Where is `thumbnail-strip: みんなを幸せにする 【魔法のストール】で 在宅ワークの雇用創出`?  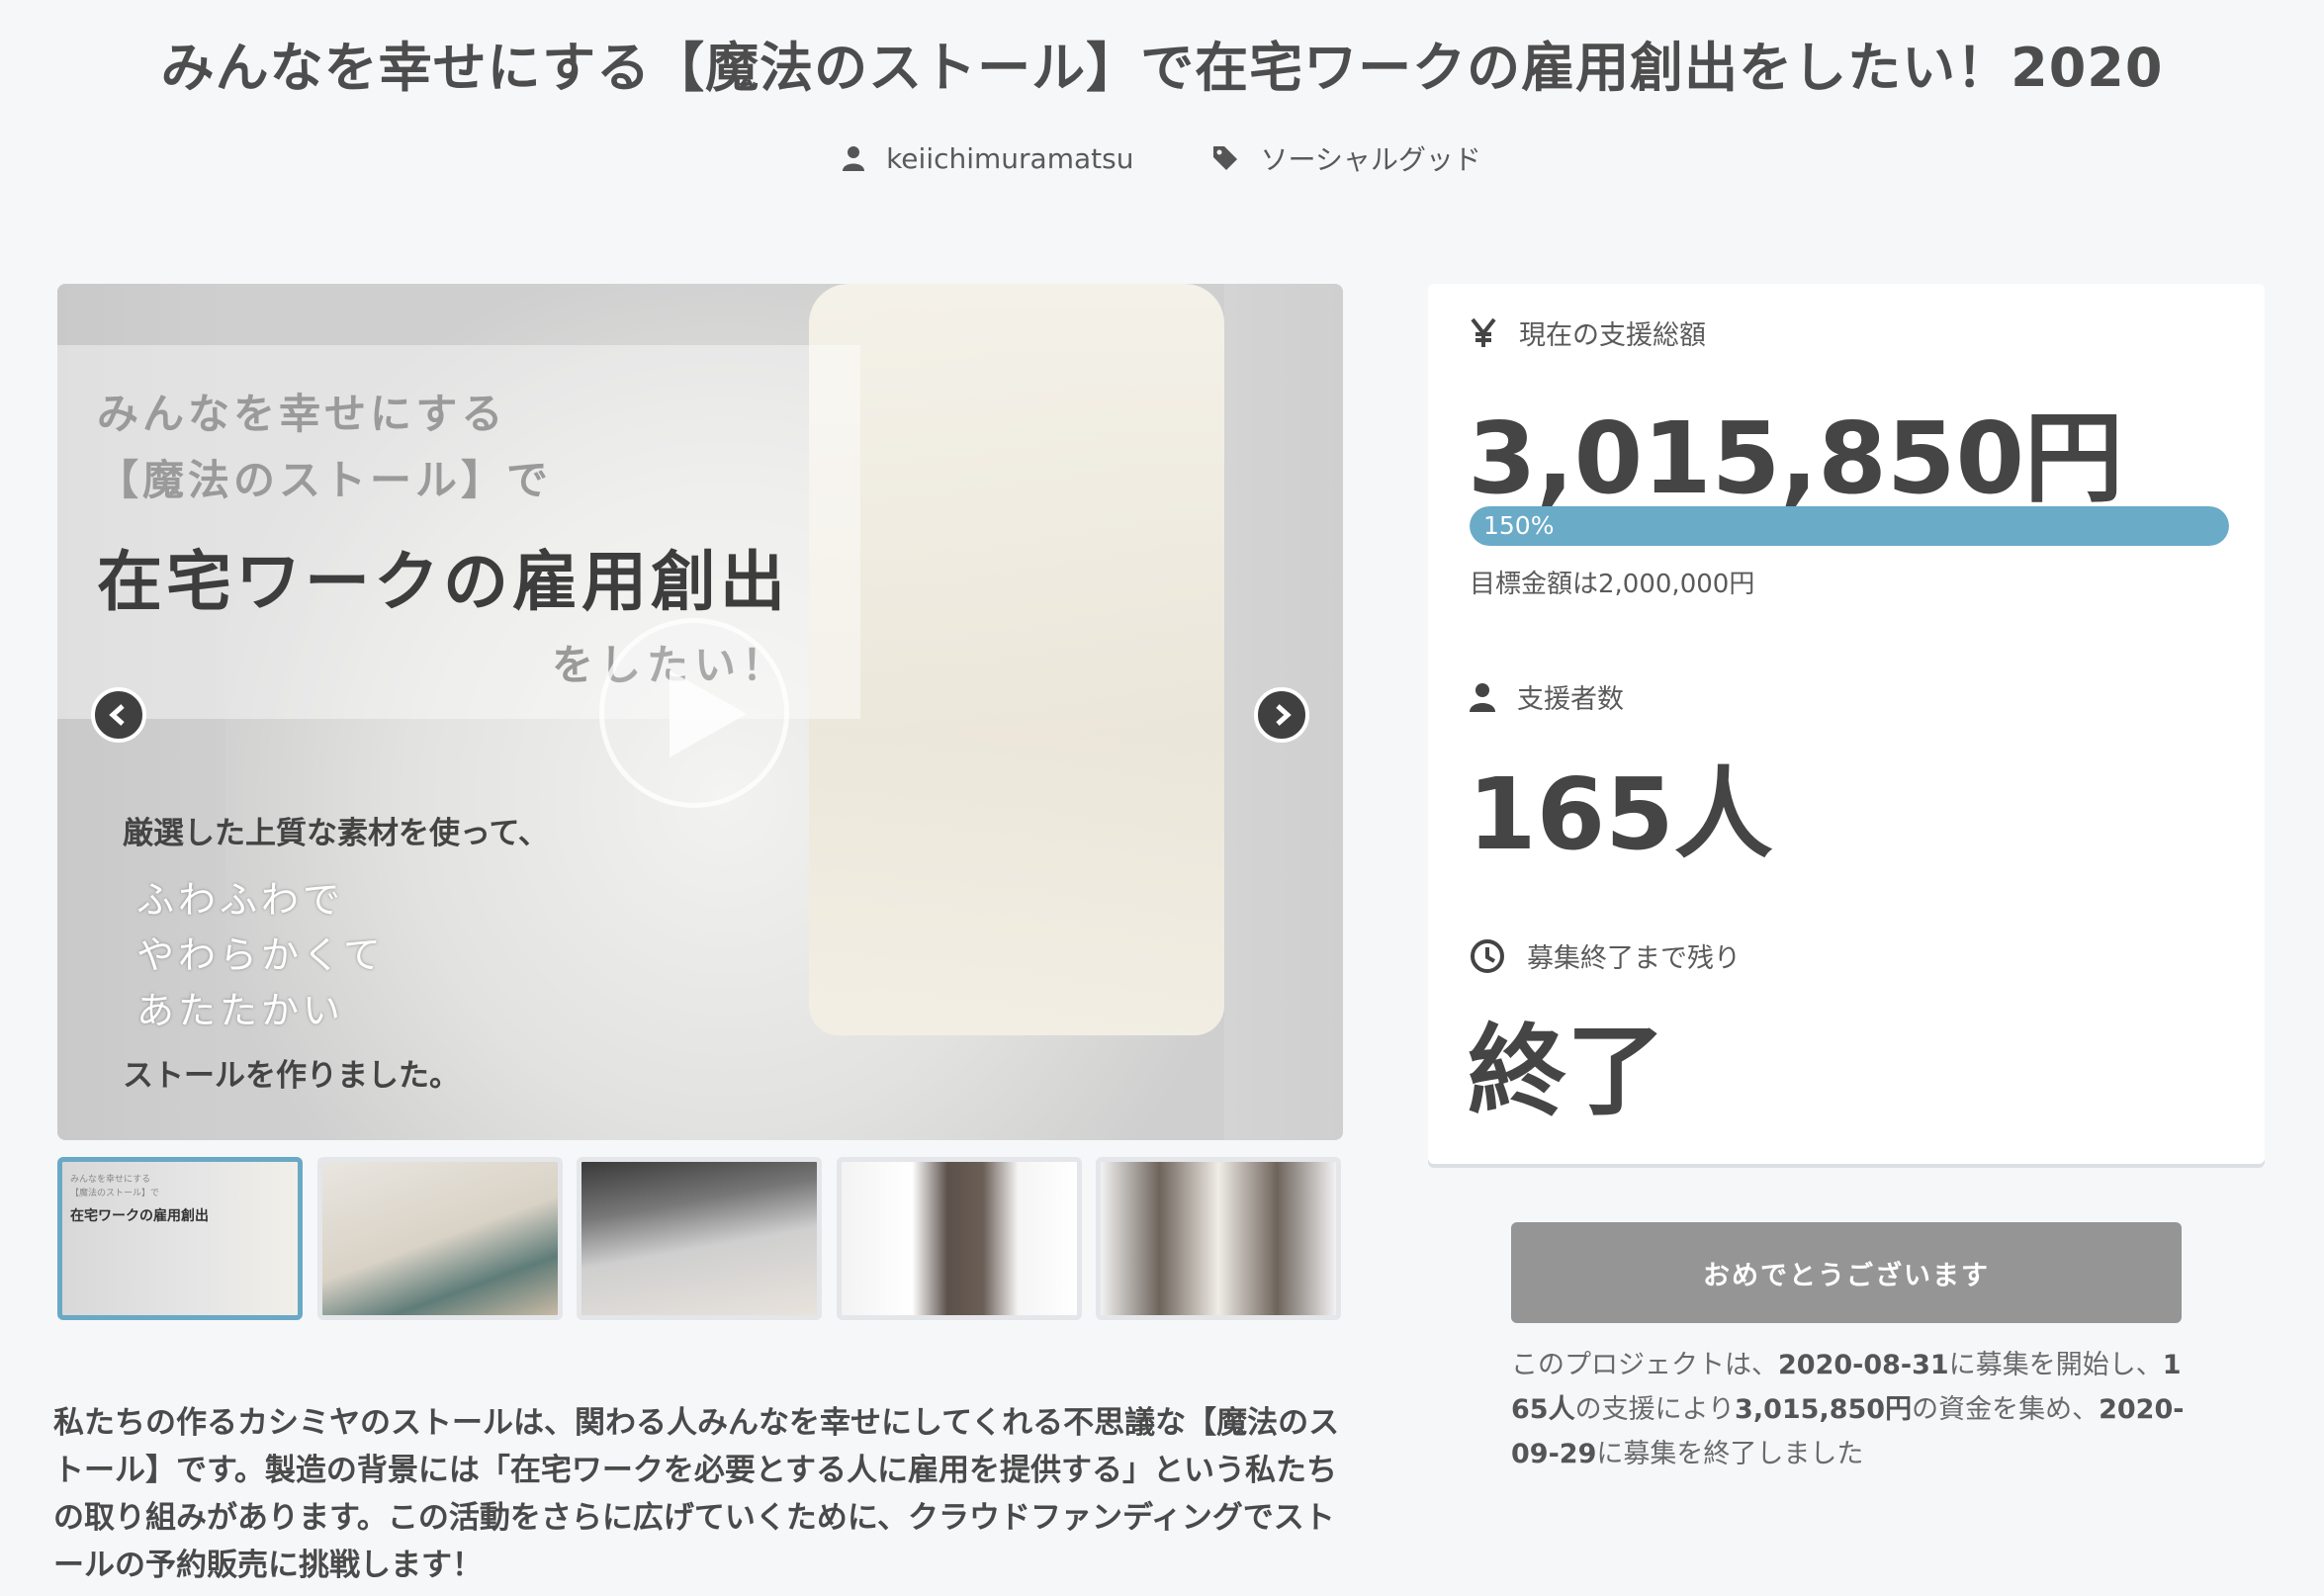
thumbnail-strip: みんなを幸せにする 【魔法のストール】で 在宅ワークの雇用創出 is located at coordinates (700, 1238).